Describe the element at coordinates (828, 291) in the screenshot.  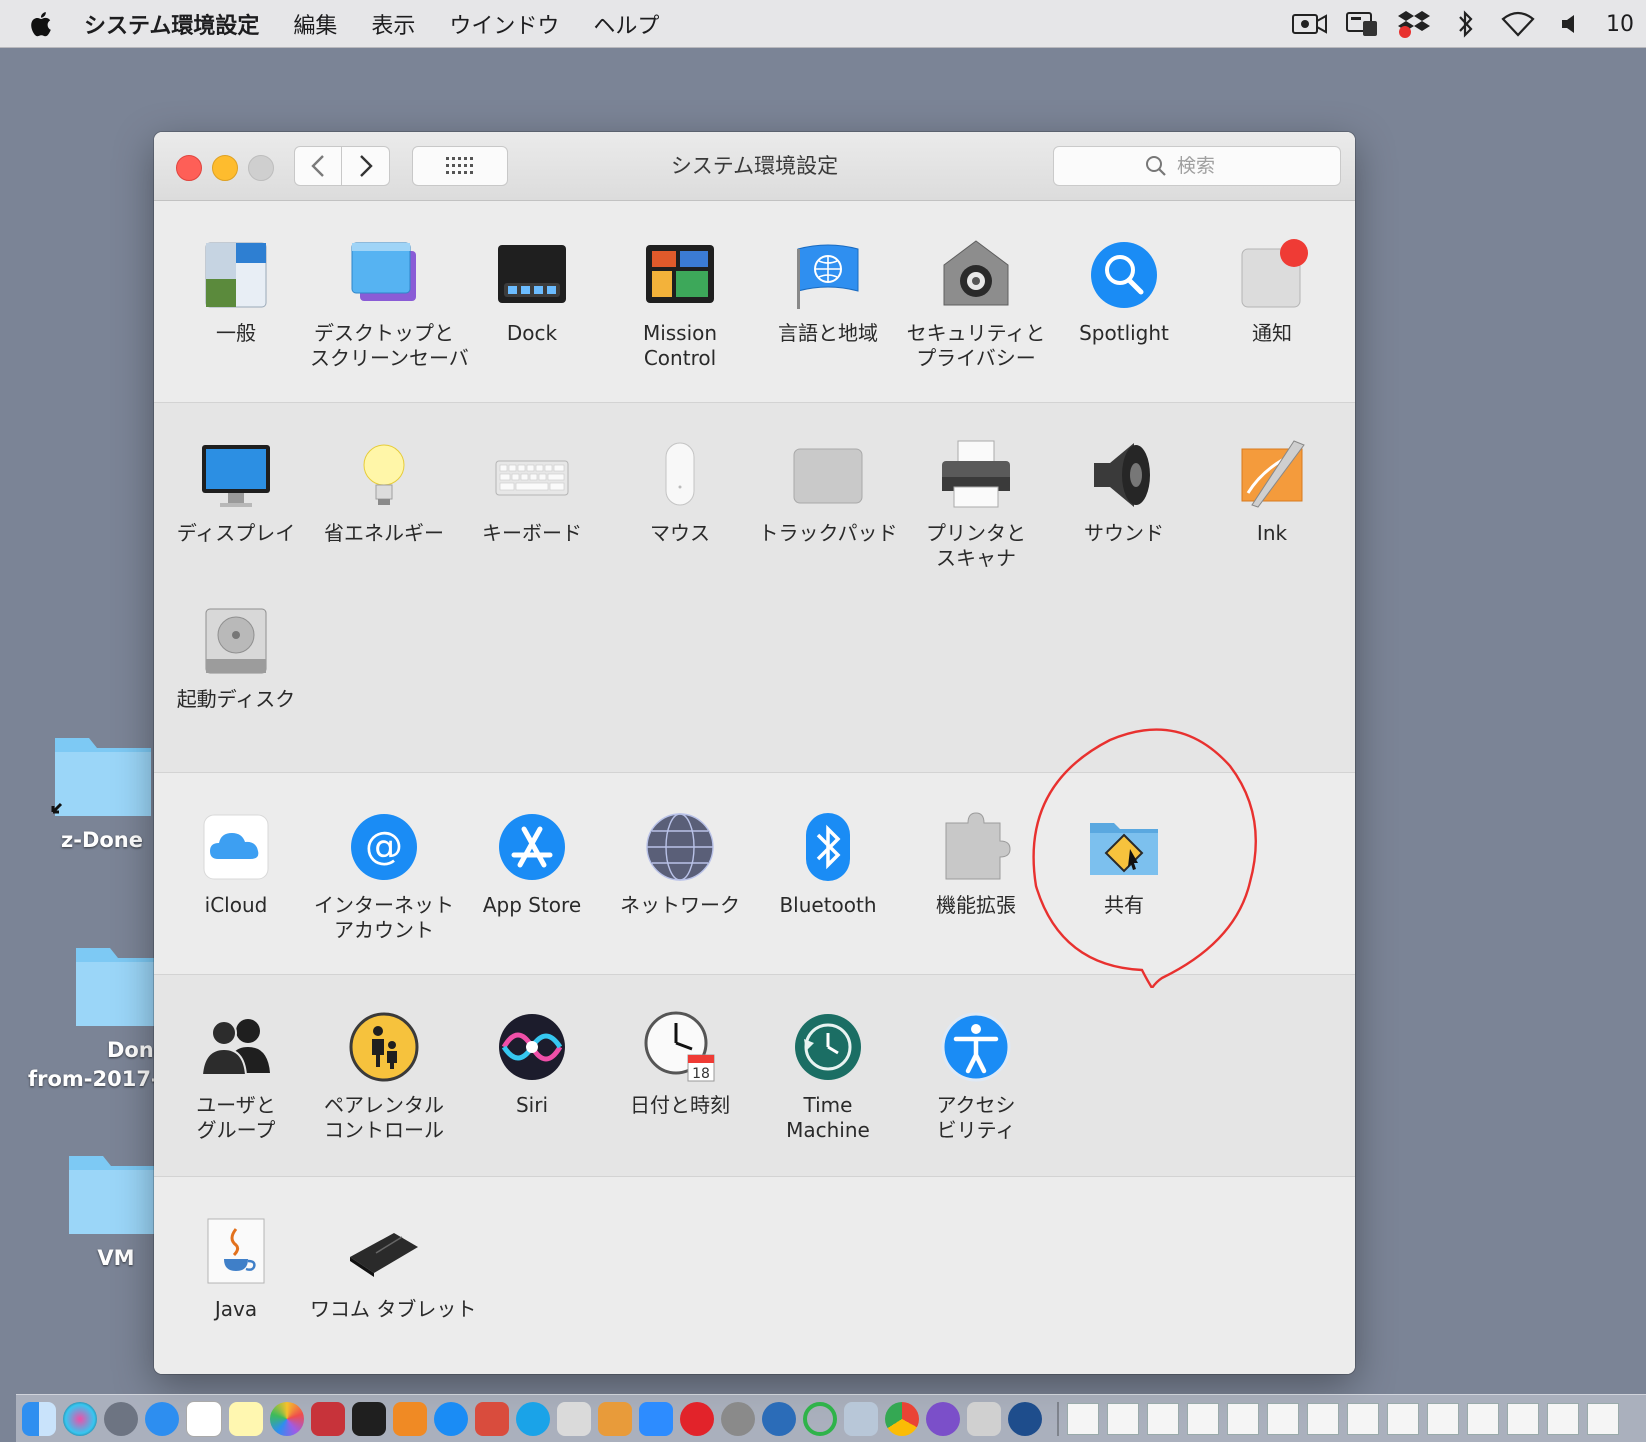
I see `pane-language-region: 言語と地域` at that location.